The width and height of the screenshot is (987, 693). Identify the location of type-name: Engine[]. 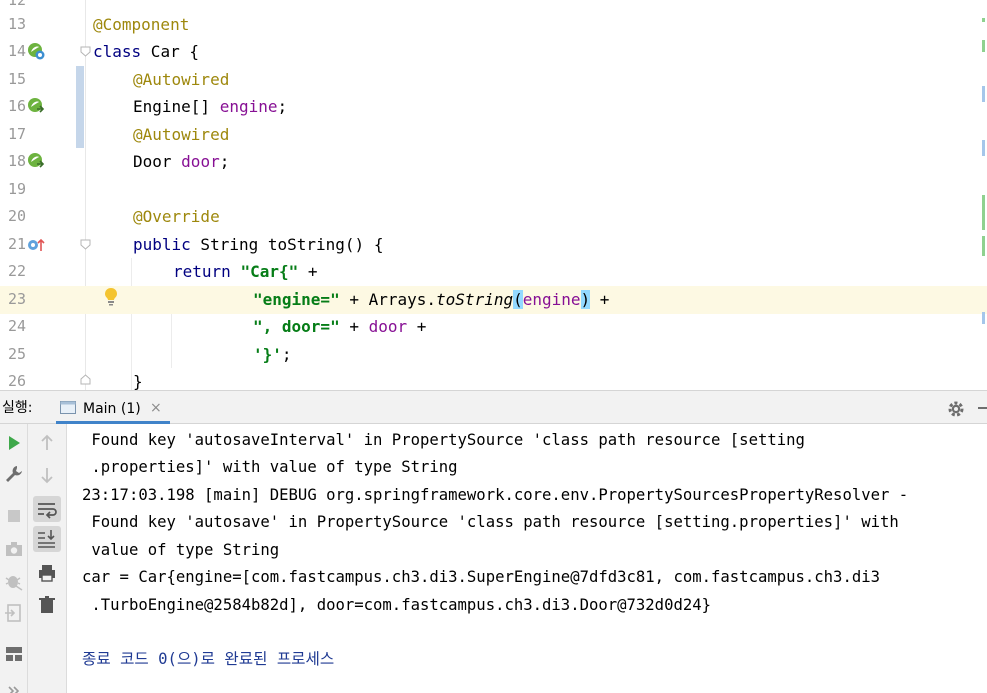
(176, 106).